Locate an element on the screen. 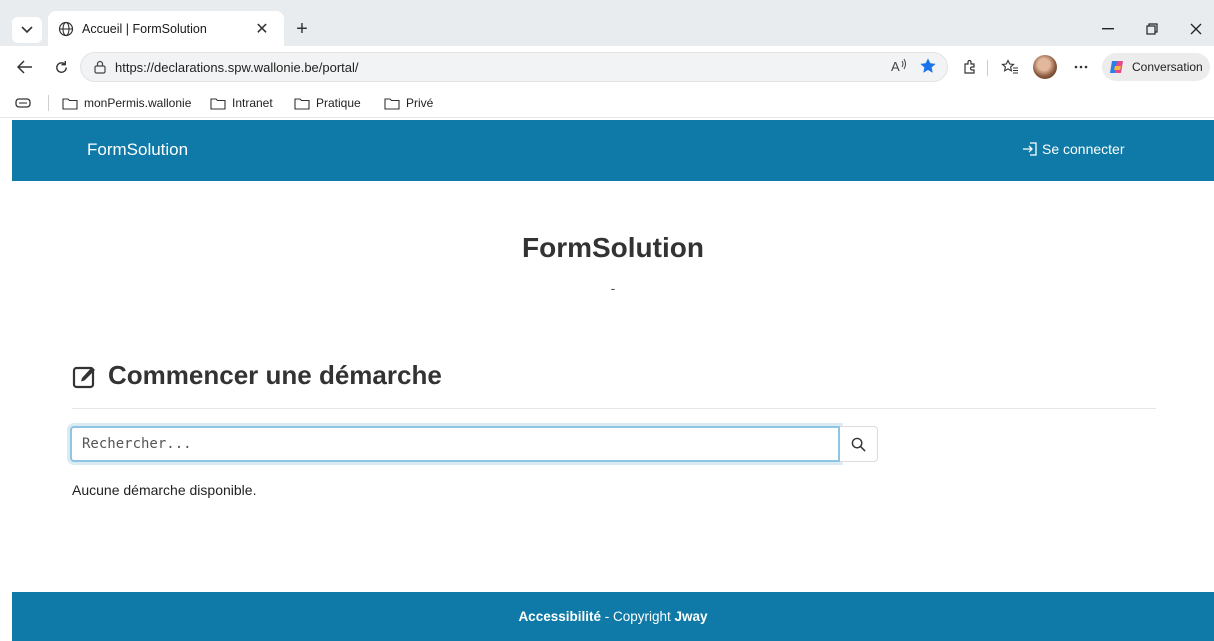 The width and height of the screenshot is (1214, 641). search-button is located at coordinates (859, 444).